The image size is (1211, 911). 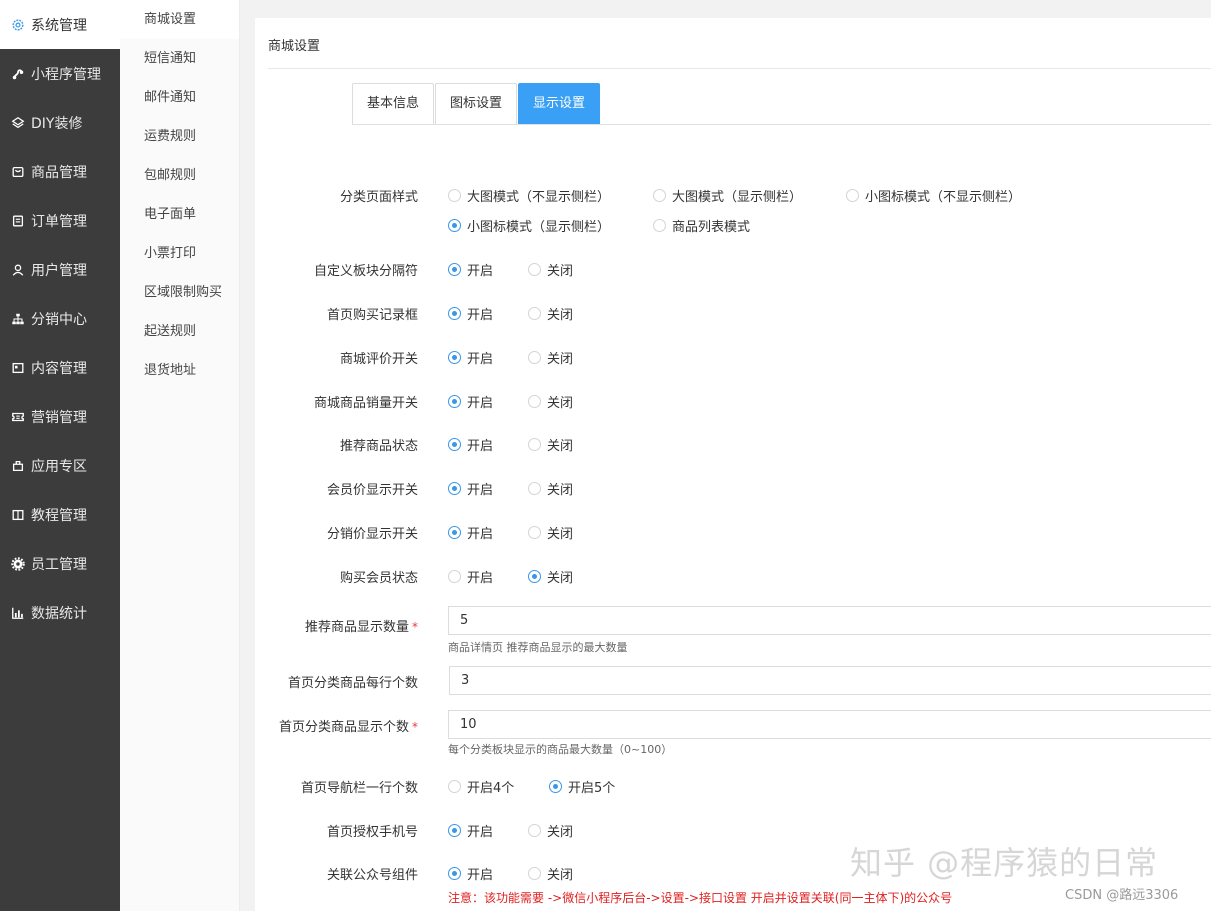 What do you see at coordinates (179, 175) in the screenshot?
I see `submenu-item-free-shipping: 包邮规则` at bounding box center [179, 175].